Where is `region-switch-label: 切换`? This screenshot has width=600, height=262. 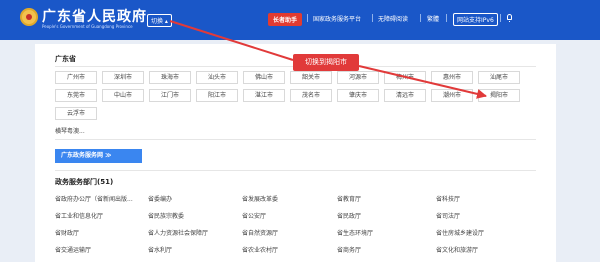
region-switch-label: 切换 is located at coordinates (157, 21).